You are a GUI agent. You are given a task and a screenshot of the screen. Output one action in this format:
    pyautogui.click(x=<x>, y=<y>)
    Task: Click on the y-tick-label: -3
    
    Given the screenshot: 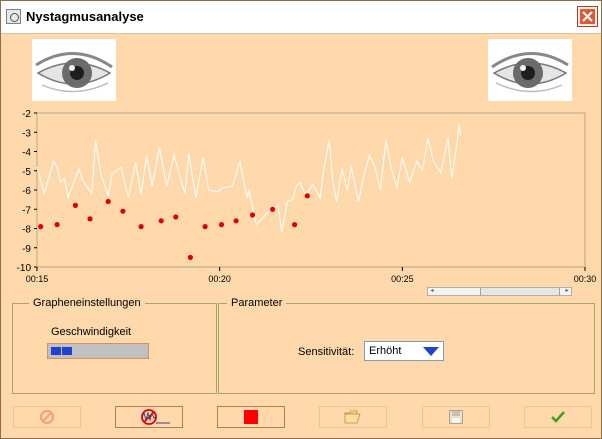 What is the action you would take?
    pyautogui.click(x=26, y=133)
    